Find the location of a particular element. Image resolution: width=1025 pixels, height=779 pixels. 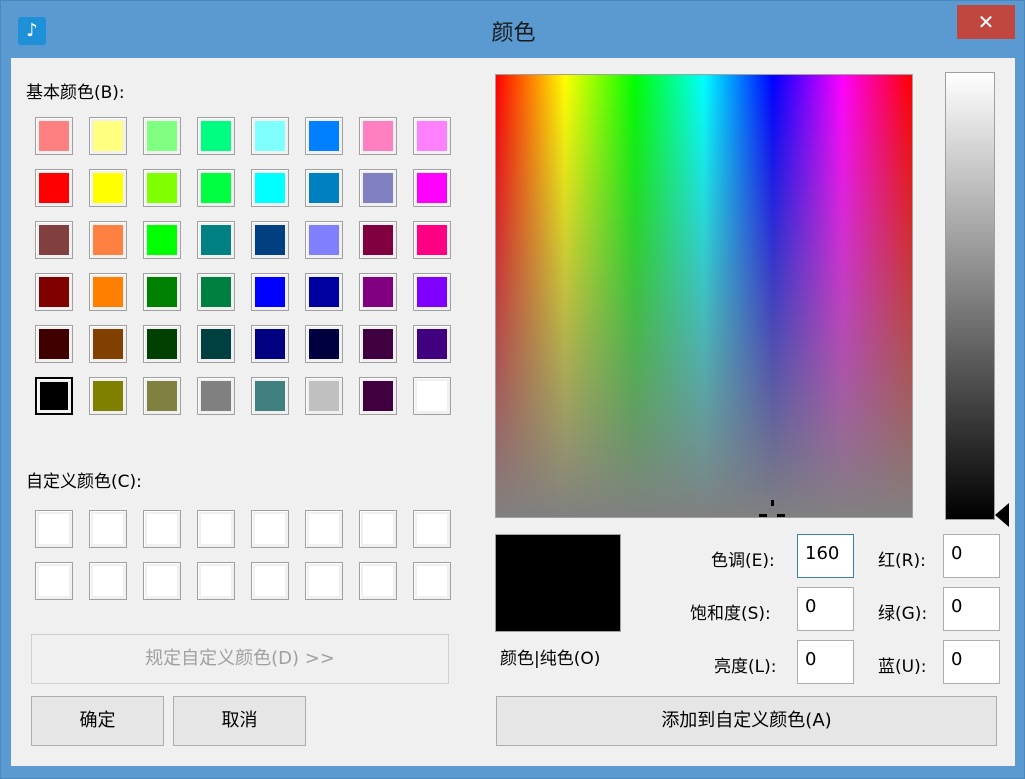

hue-input: 160 is located at coordinates (825, 556).